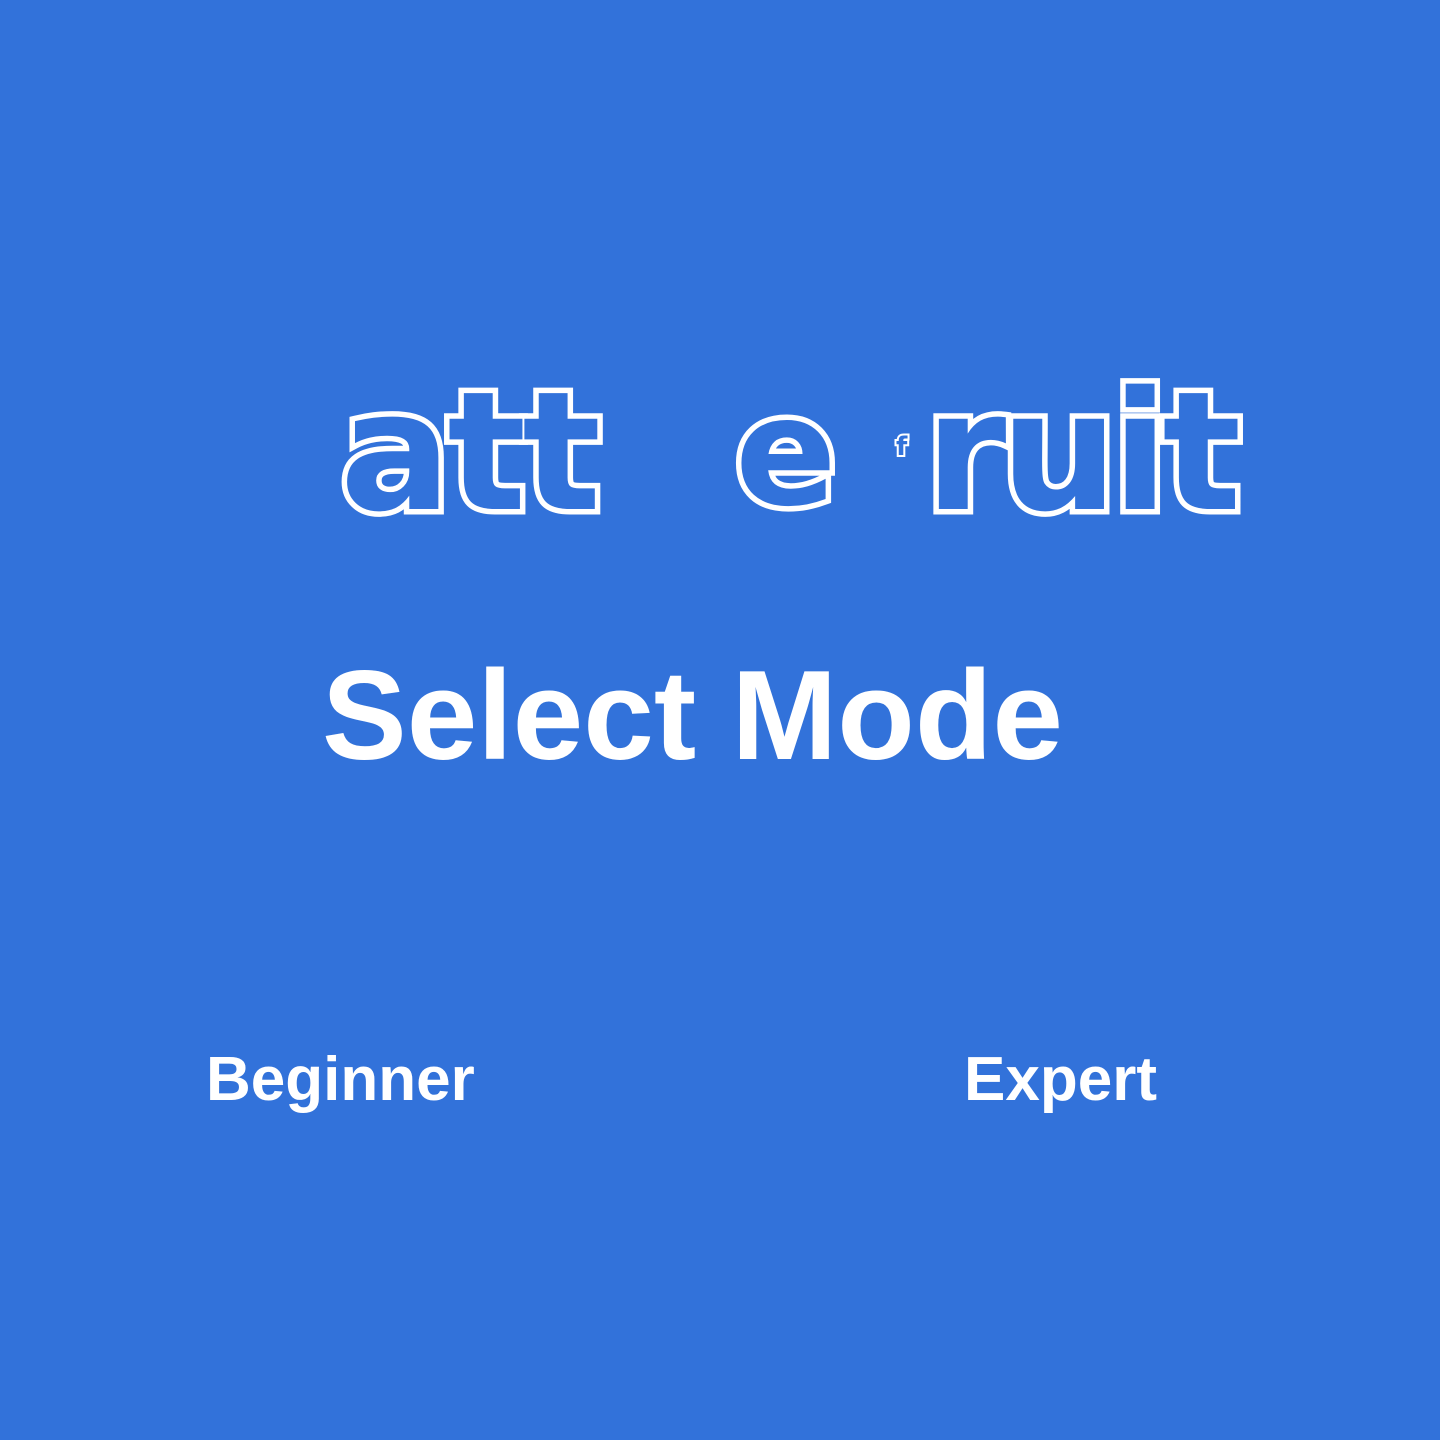 Image resolution: width=1440 pixels, height=1440 pixels. I want to click on expert-mode-button: Expert, so click(1060, 1080).